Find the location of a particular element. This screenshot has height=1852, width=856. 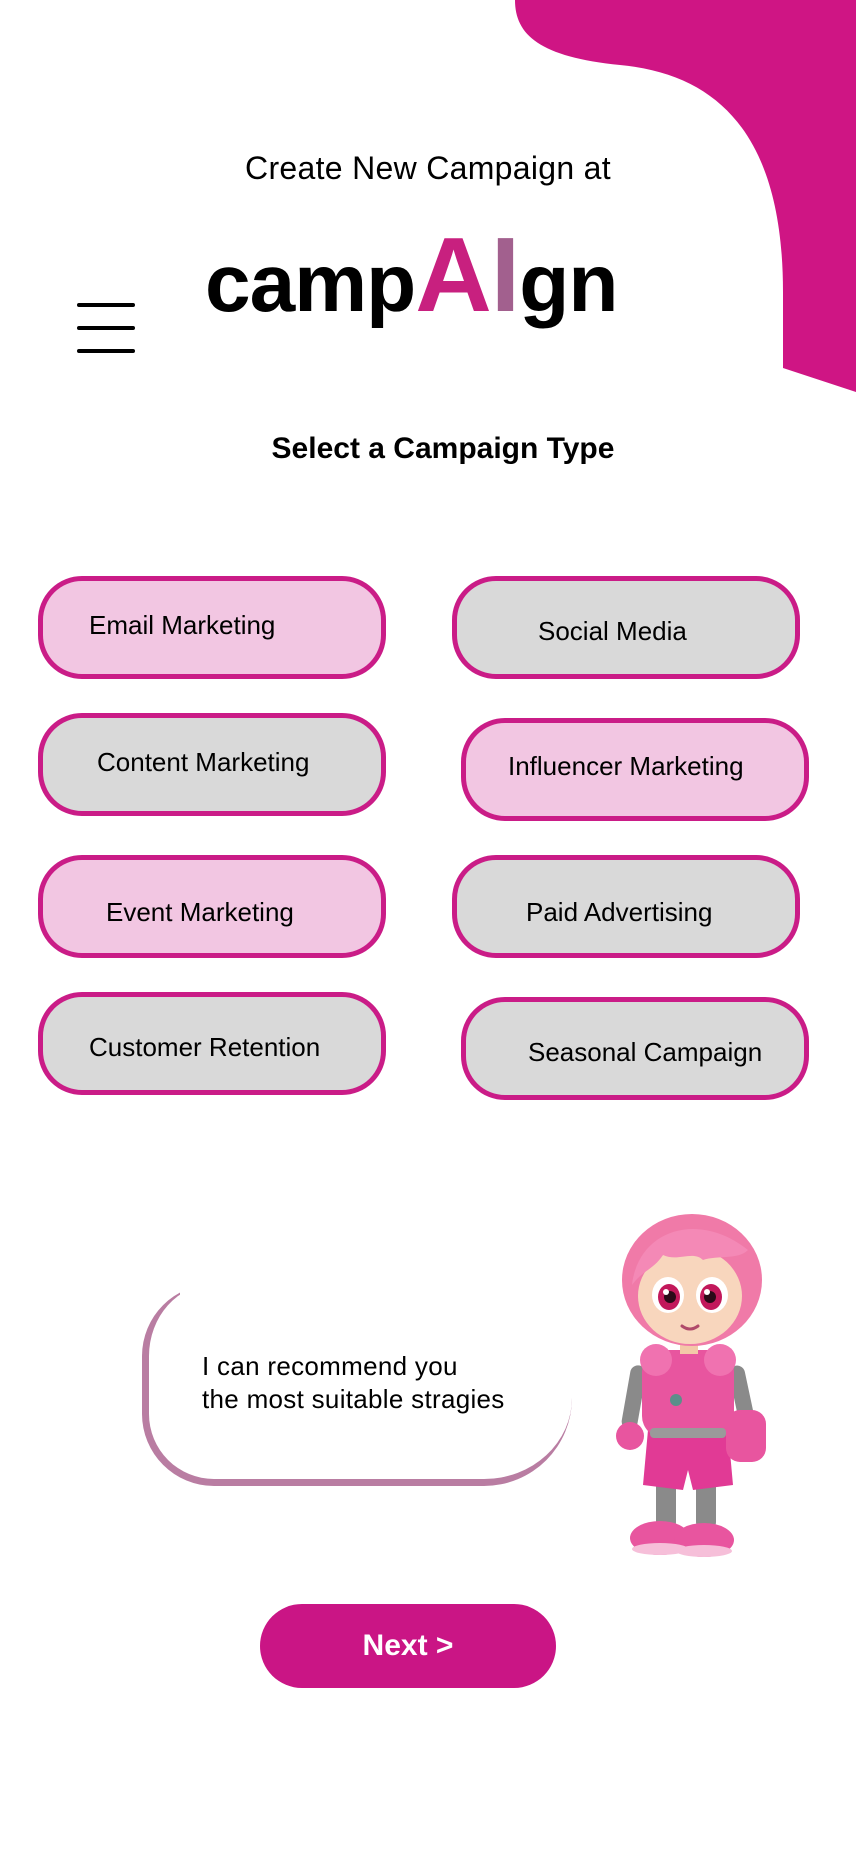

campaign-type-label: Influencer Marketing is located at coordinates (626, 766).